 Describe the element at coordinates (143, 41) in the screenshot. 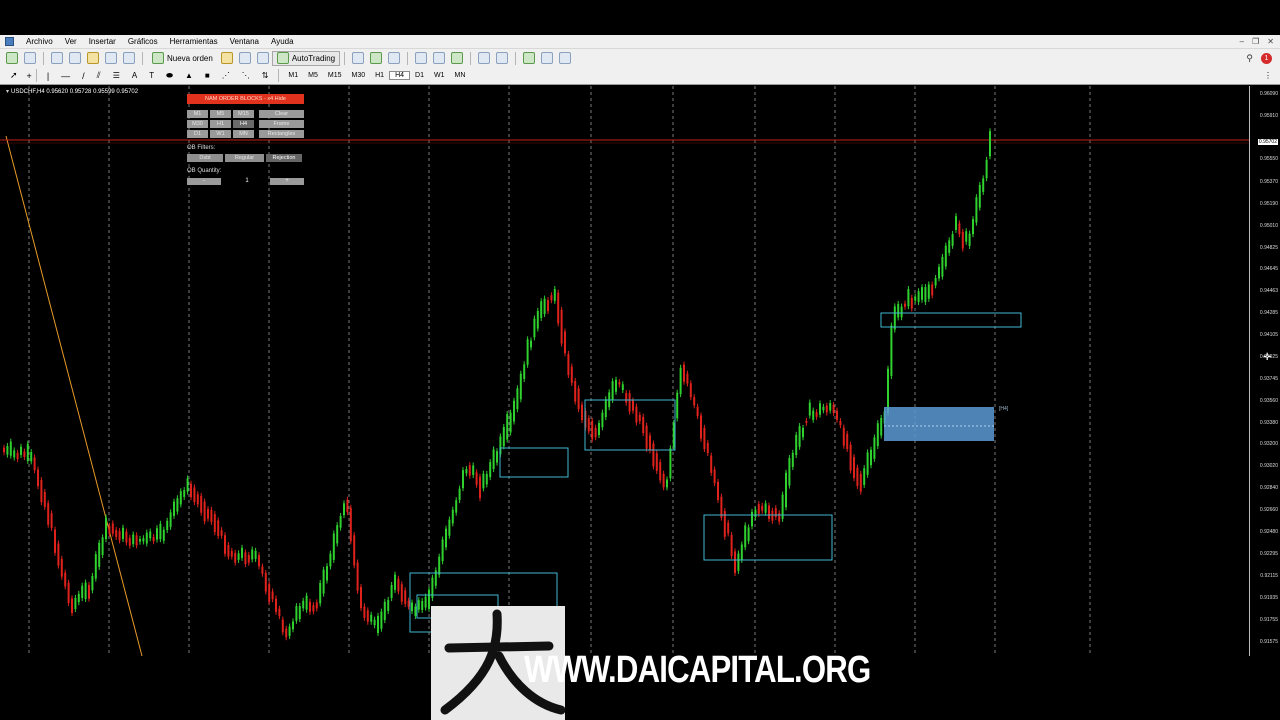

I see `menu-graficos: Gráficos` at that location.